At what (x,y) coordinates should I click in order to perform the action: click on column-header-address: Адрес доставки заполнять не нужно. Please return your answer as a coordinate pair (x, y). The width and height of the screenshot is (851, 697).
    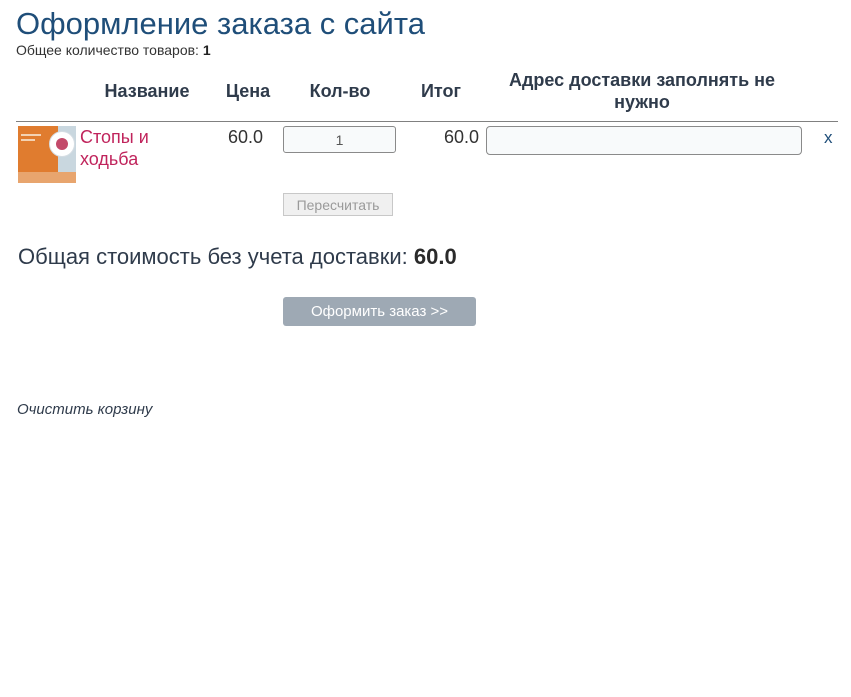
    Looking at the image, I should click on (642, 91).